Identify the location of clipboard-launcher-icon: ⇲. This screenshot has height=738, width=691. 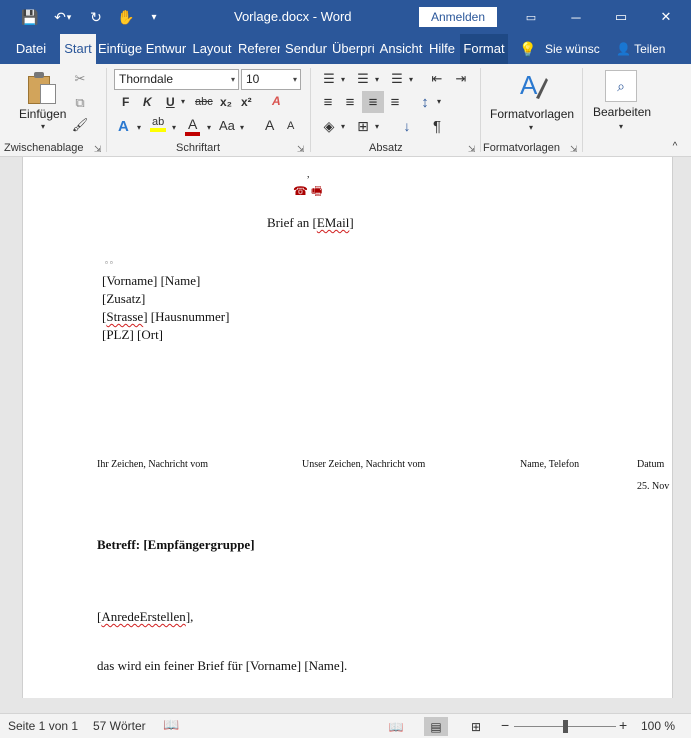
(98, 149).